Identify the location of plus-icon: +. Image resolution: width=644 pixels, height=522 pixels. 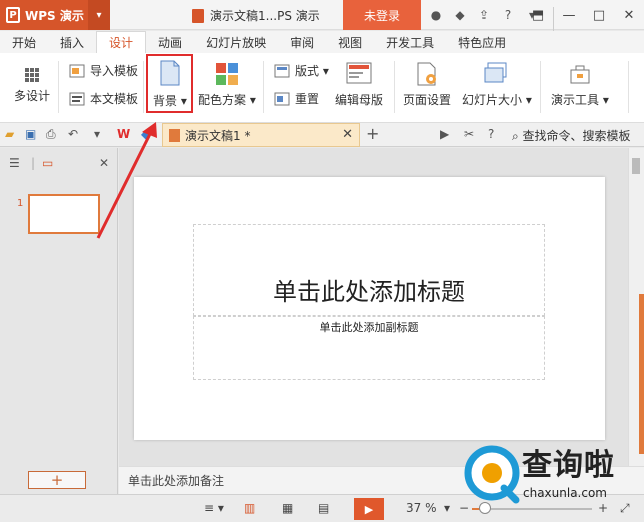
(57, 480).